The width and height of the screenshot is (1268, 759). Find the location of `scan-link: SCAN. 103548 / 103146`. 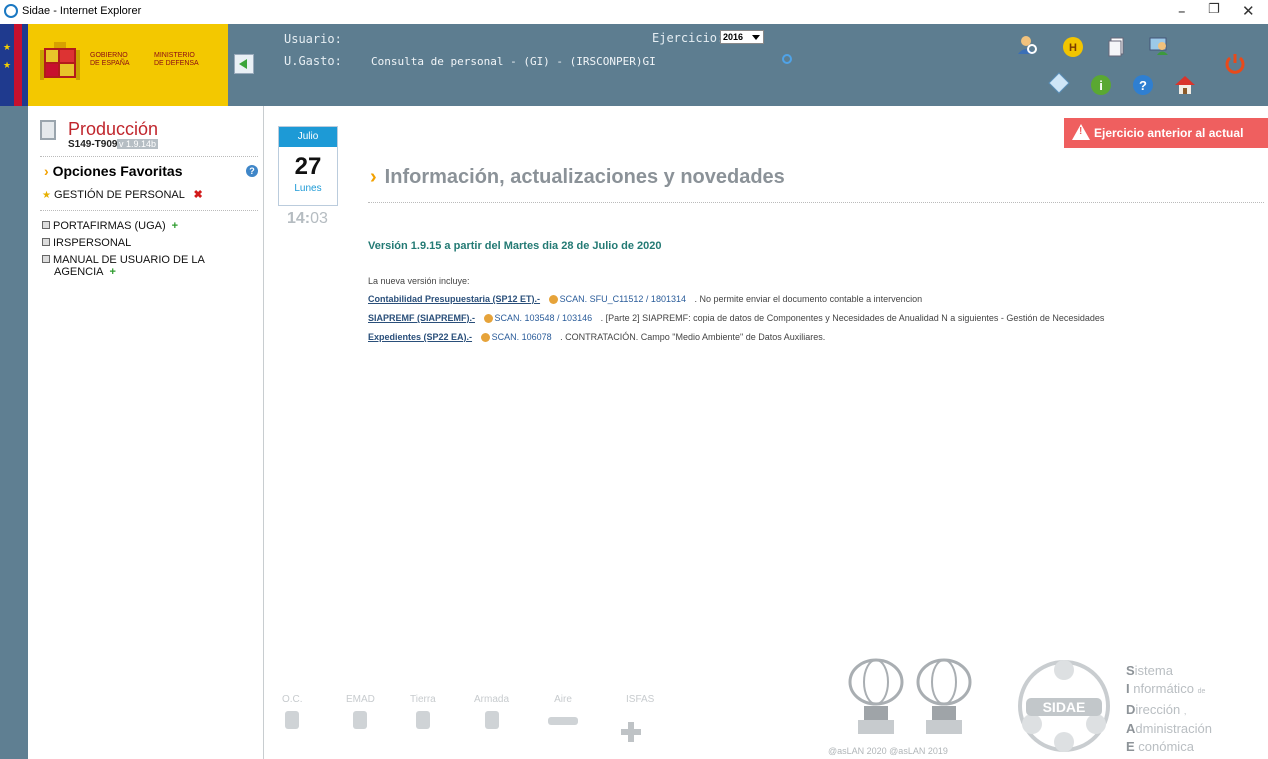

scan-link: SCAN. 103548 / 103146 is located at coordinates (537, 318).